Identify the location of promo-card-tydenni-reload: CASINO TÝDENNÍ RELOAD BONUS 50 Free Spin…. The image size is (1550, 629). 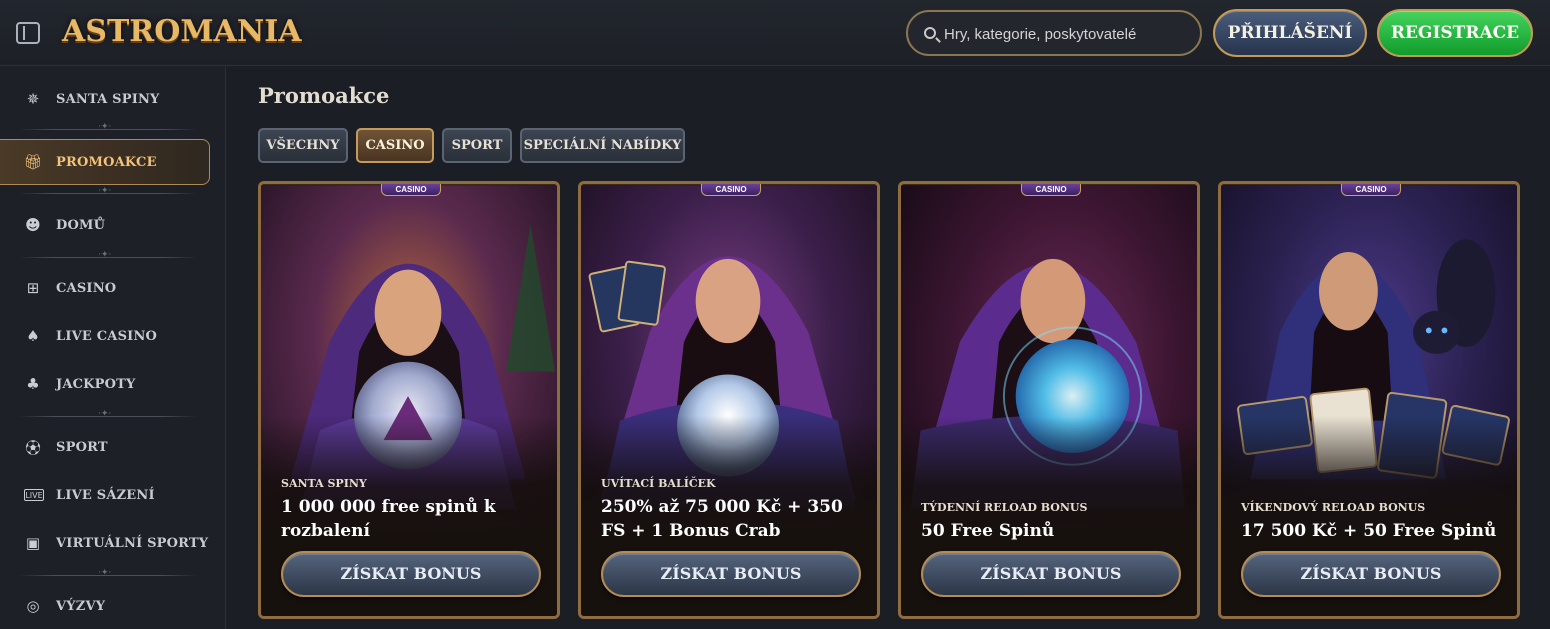
(1049, 400).